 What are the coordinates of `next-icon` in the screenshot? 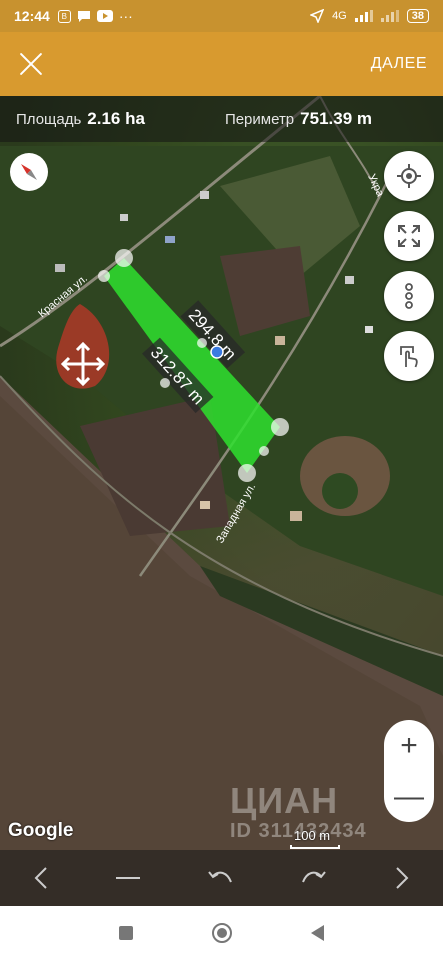 It's located at (402, 878).